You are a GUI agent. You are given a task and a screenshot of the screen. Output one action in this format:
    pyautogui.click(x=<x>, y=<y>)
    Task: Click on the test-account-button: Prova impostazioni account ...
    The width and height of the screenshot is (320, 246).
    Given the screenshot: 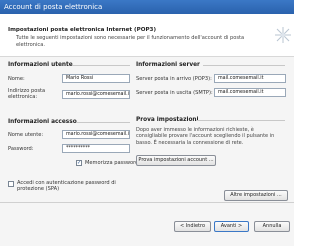 What is the action you would take?
    pyautogui.click(x=176, y=160)
    